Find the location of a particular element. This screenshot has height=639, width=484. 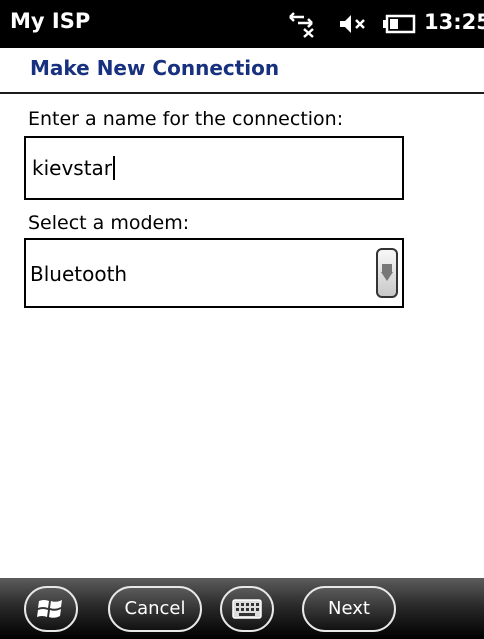

data-connection-icon is located at coordinates (302, 23).